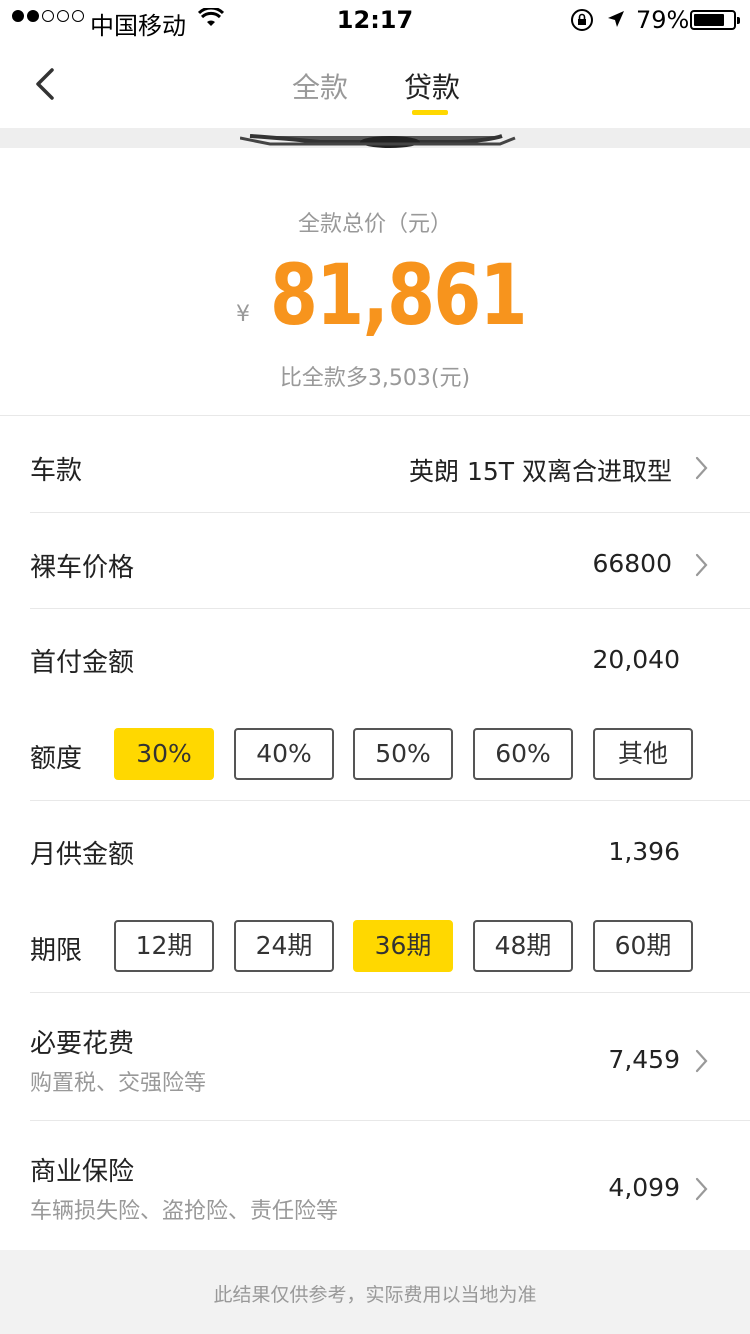 This screenshot has height=1334, width=750. Describe the element at coordinates (399, 295) in the screenshot. I see `total-price-value: 81,861` at that location.